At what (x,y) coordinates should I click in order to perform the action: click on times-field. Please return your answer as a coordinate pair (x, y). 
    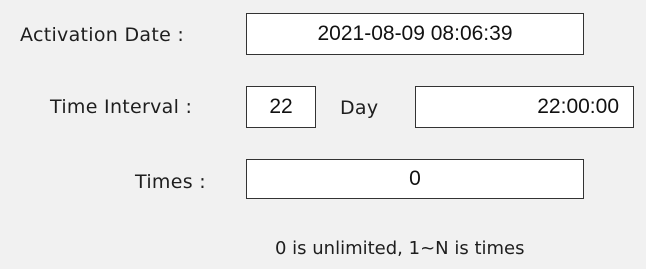
    Looking at the image, I should click on (415, 179).